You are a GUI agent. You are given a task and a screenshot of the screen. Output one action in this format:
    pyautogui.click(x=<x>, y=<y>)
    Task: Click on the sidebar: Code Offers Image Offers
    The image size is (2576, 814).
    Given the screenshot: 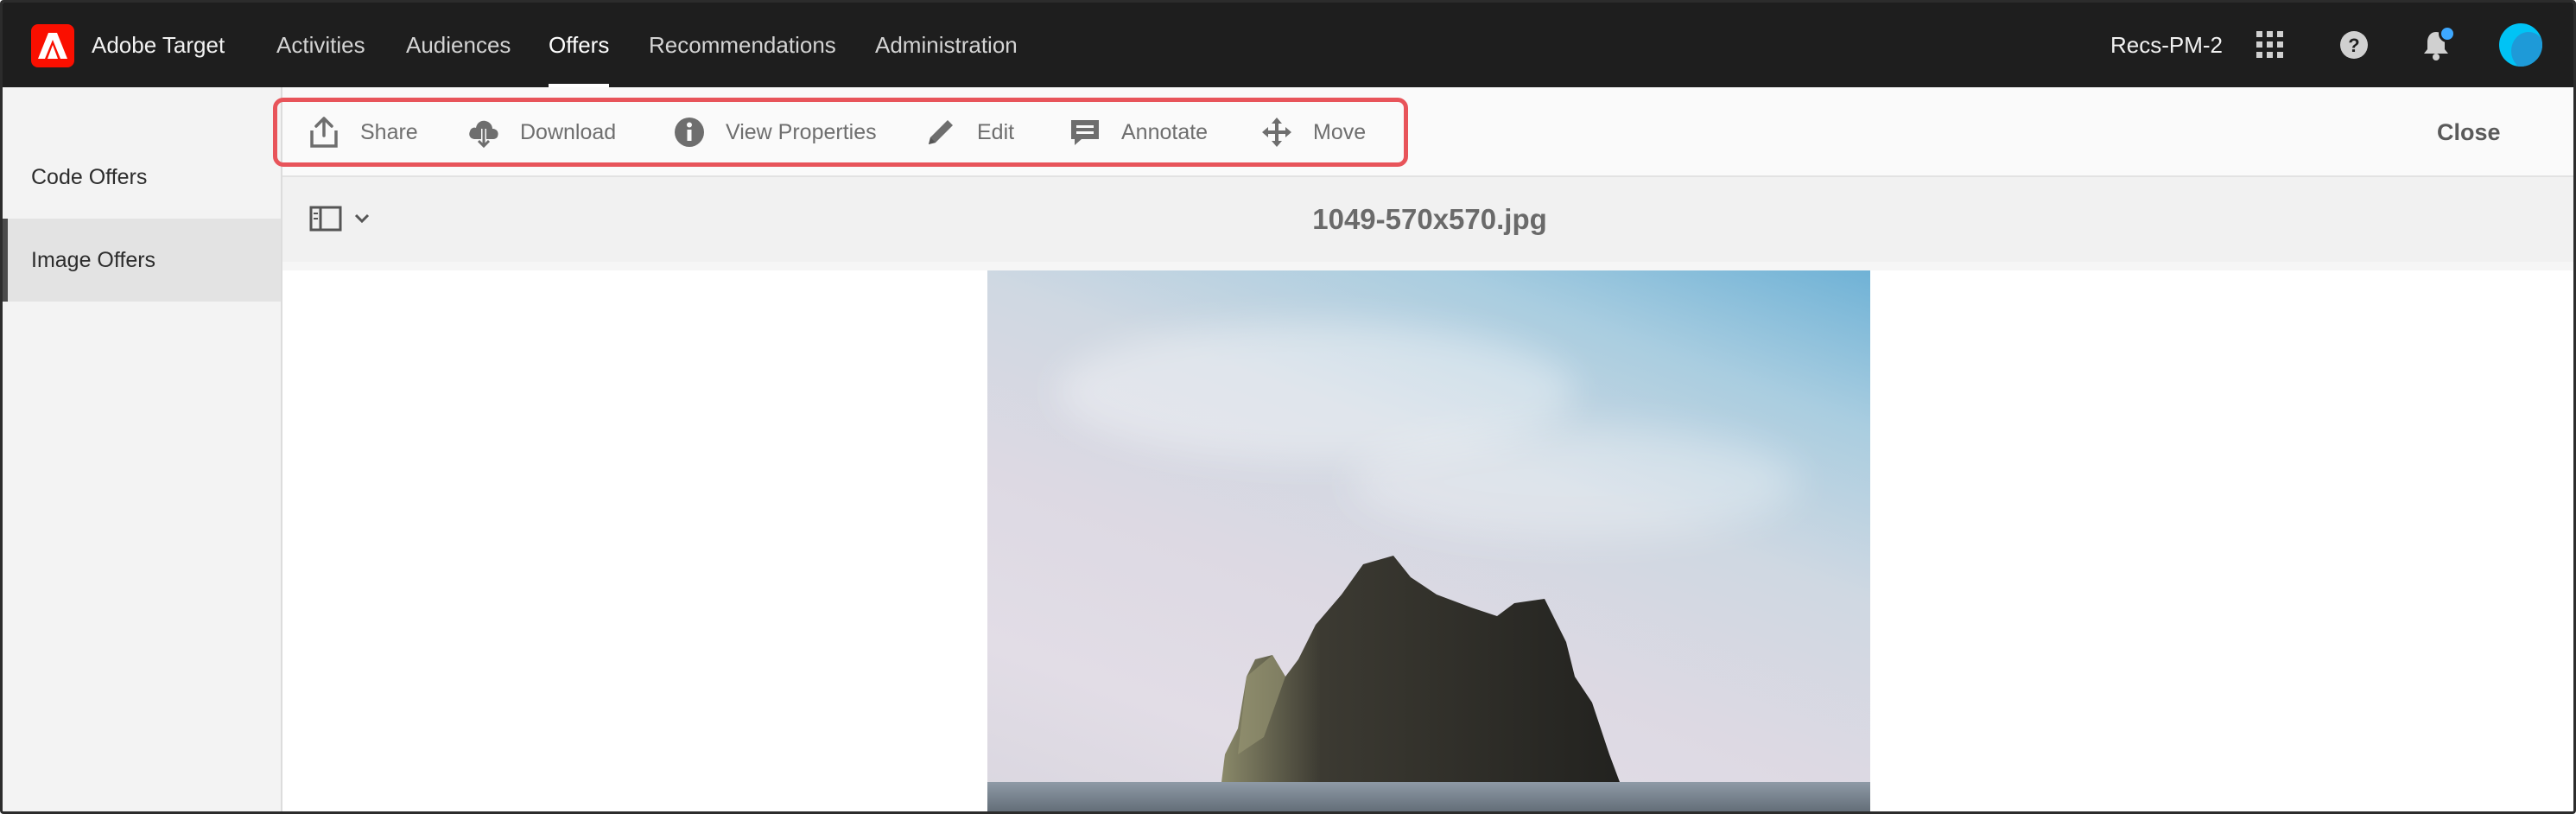 What is the action you would take?
    pyautogui.click(x=142, y=449)
    